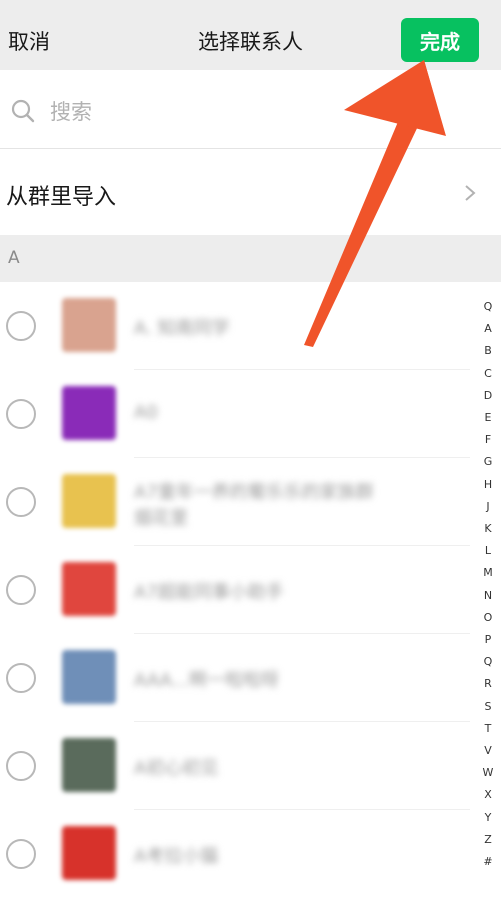 This screenshot has width=501, height=901. What do you see at coordinates (470, 193) in the screenshot?
I see `chevron-right-icon` at bounding box center [470, 193].